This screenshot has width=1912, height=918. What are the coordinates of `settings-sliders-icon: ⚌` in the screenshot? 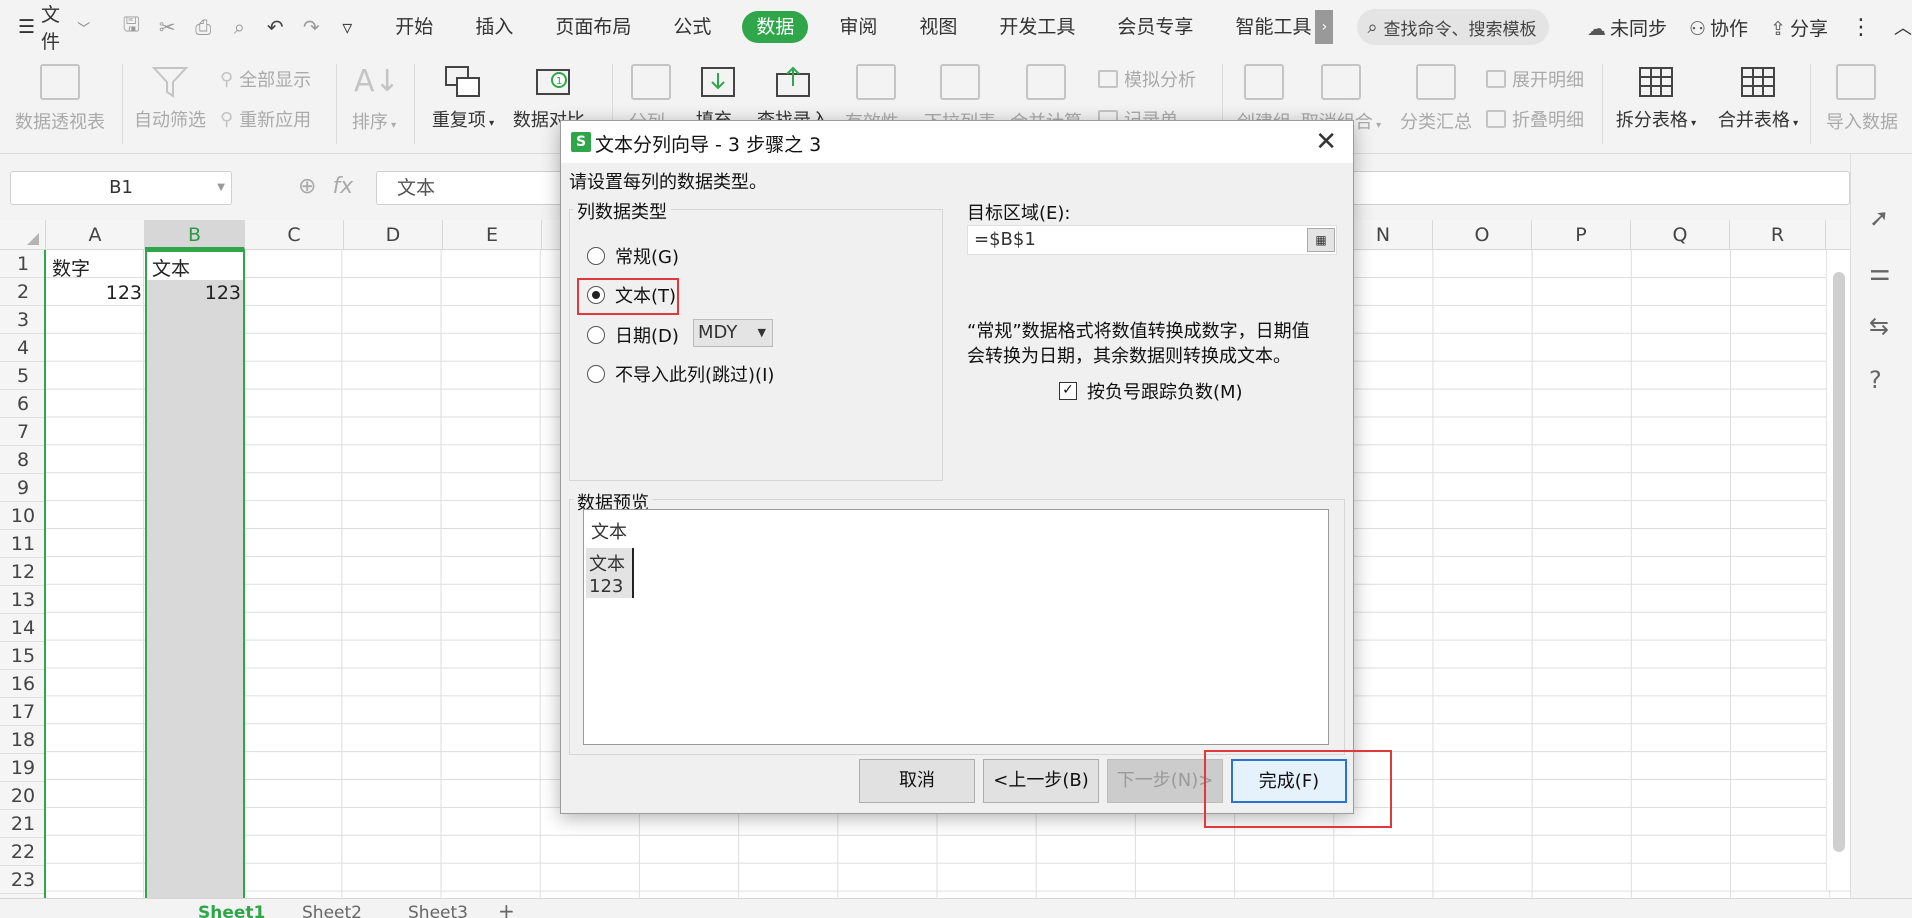 It's located at (1880, 272).